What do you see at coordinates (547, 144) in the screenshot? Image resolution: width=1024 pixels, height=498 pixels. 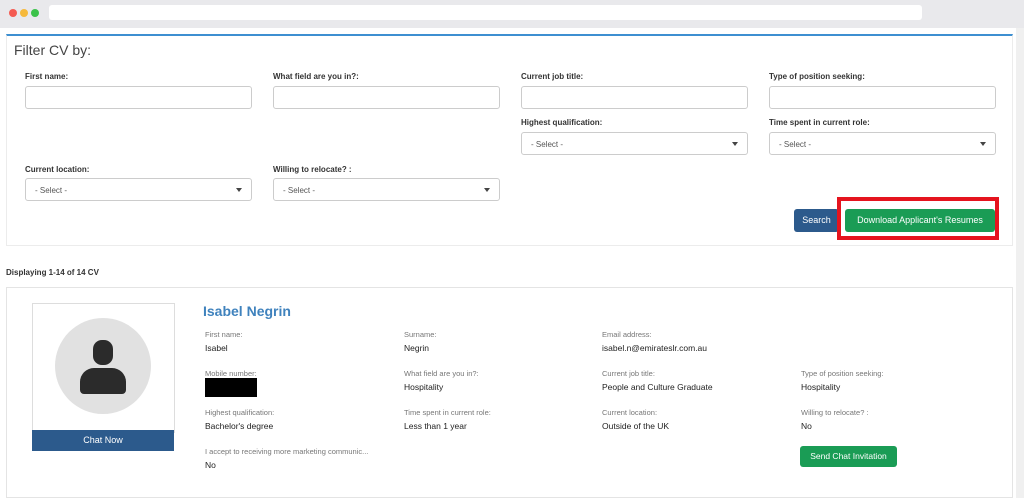 I see `qualification-select-value: - Select -` at bounding box center [547, 144].